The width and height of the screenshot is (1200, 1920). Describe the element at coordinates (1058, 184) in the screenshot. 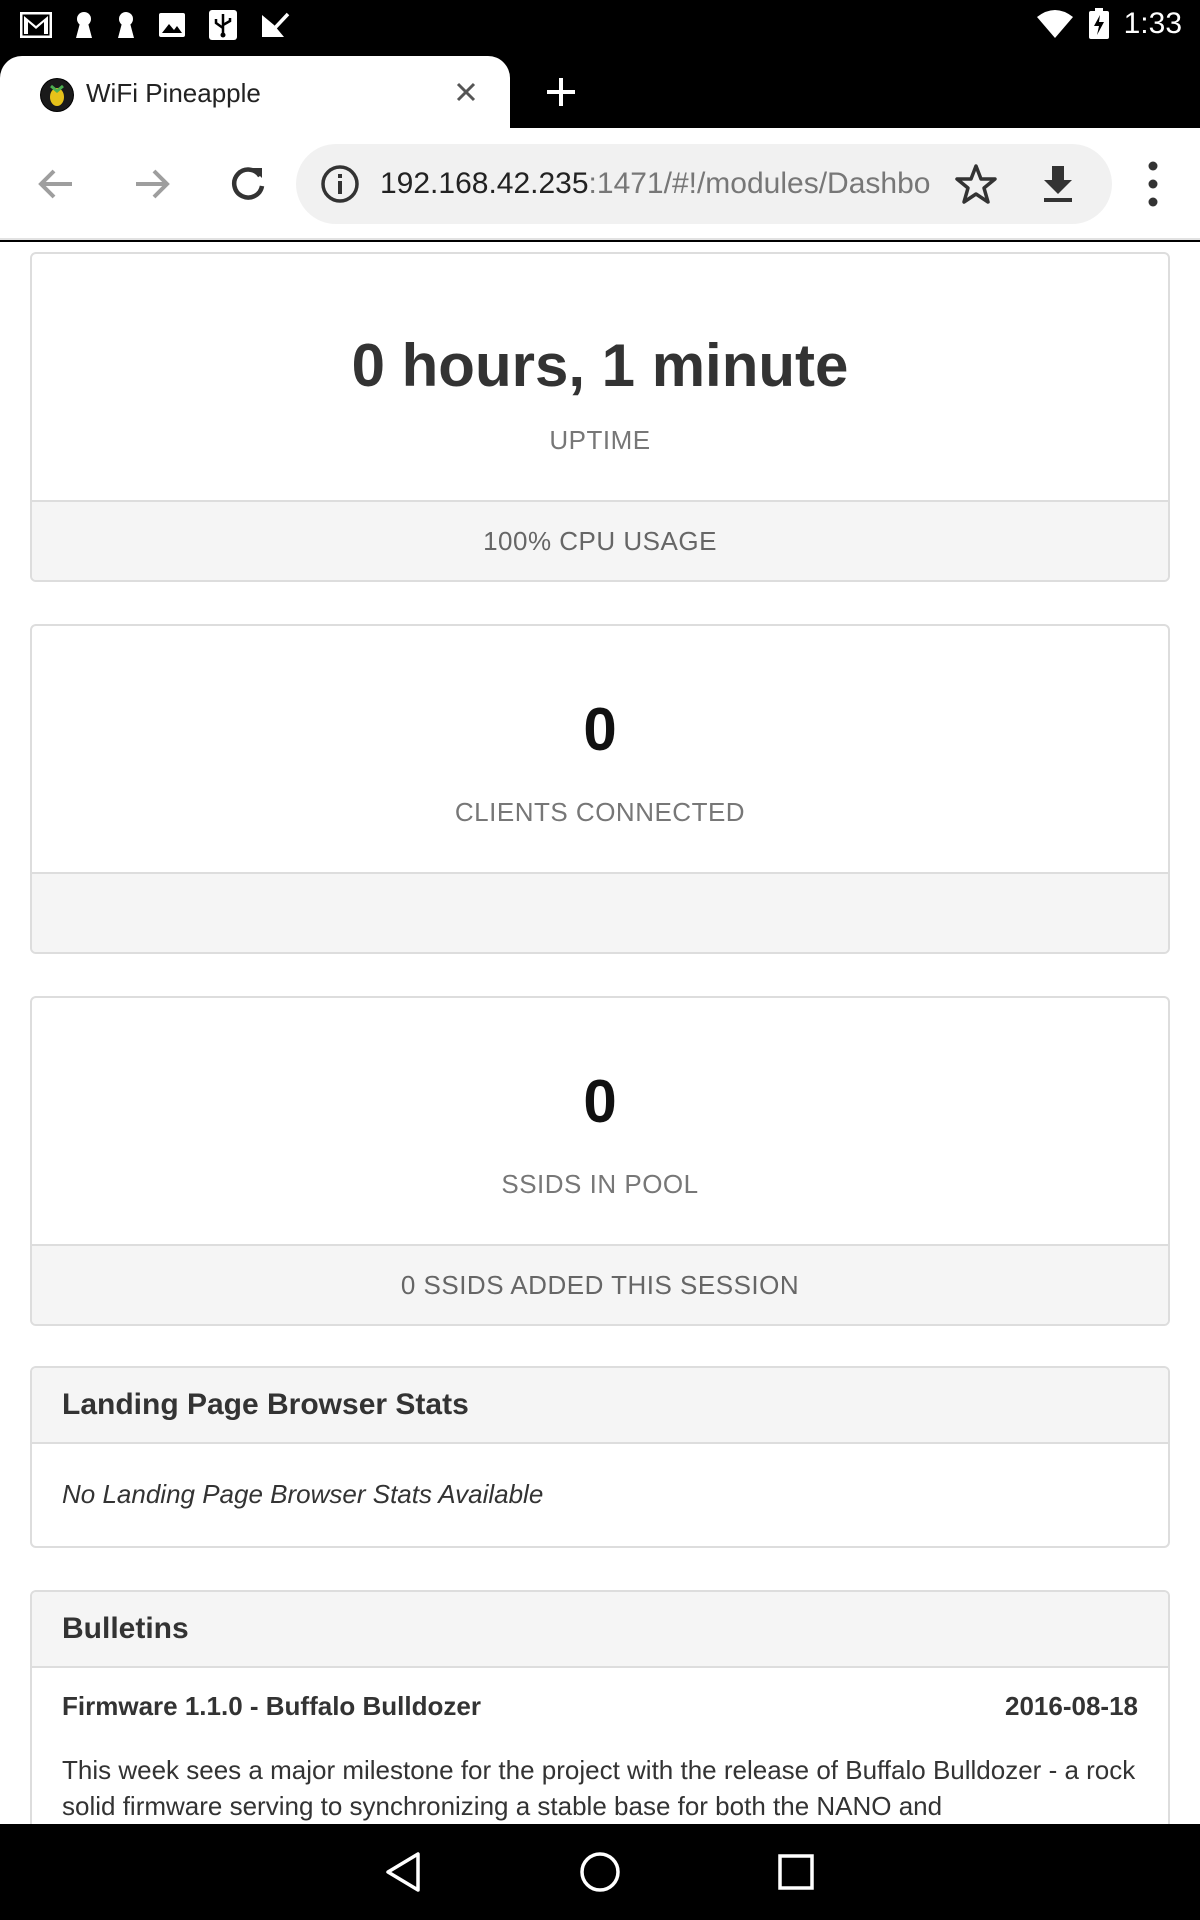

I see `download-icon` at that location.